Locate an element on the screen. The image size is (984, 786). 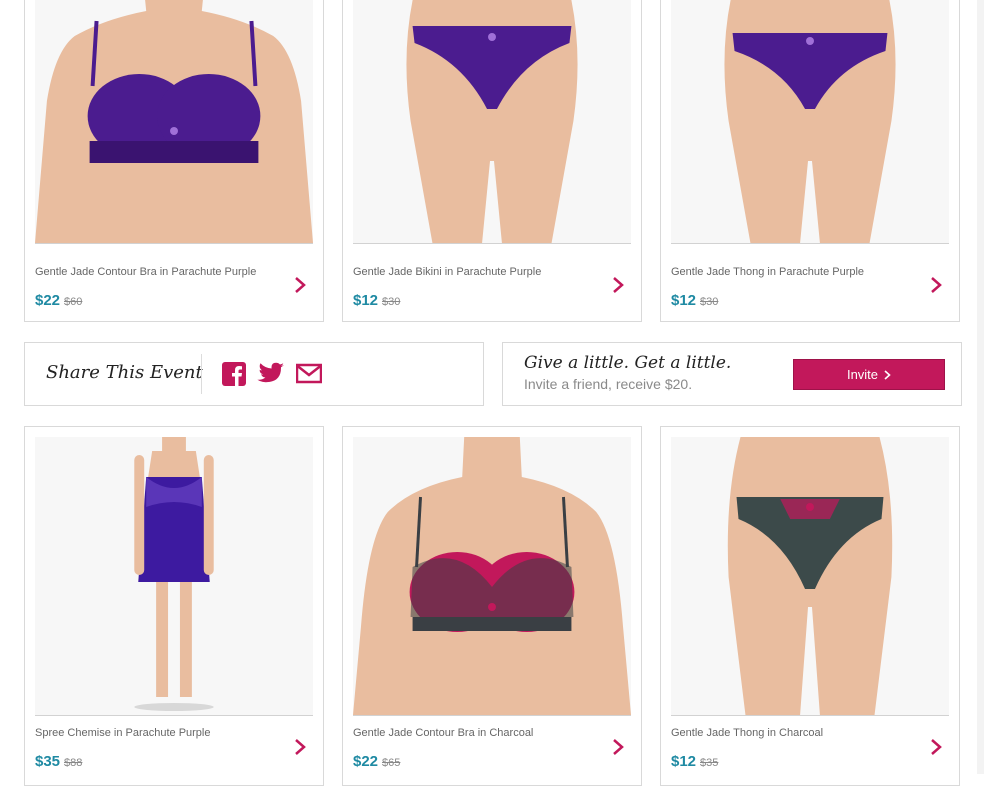
product-price: $35 $88 is located at coordinates (58, 762).